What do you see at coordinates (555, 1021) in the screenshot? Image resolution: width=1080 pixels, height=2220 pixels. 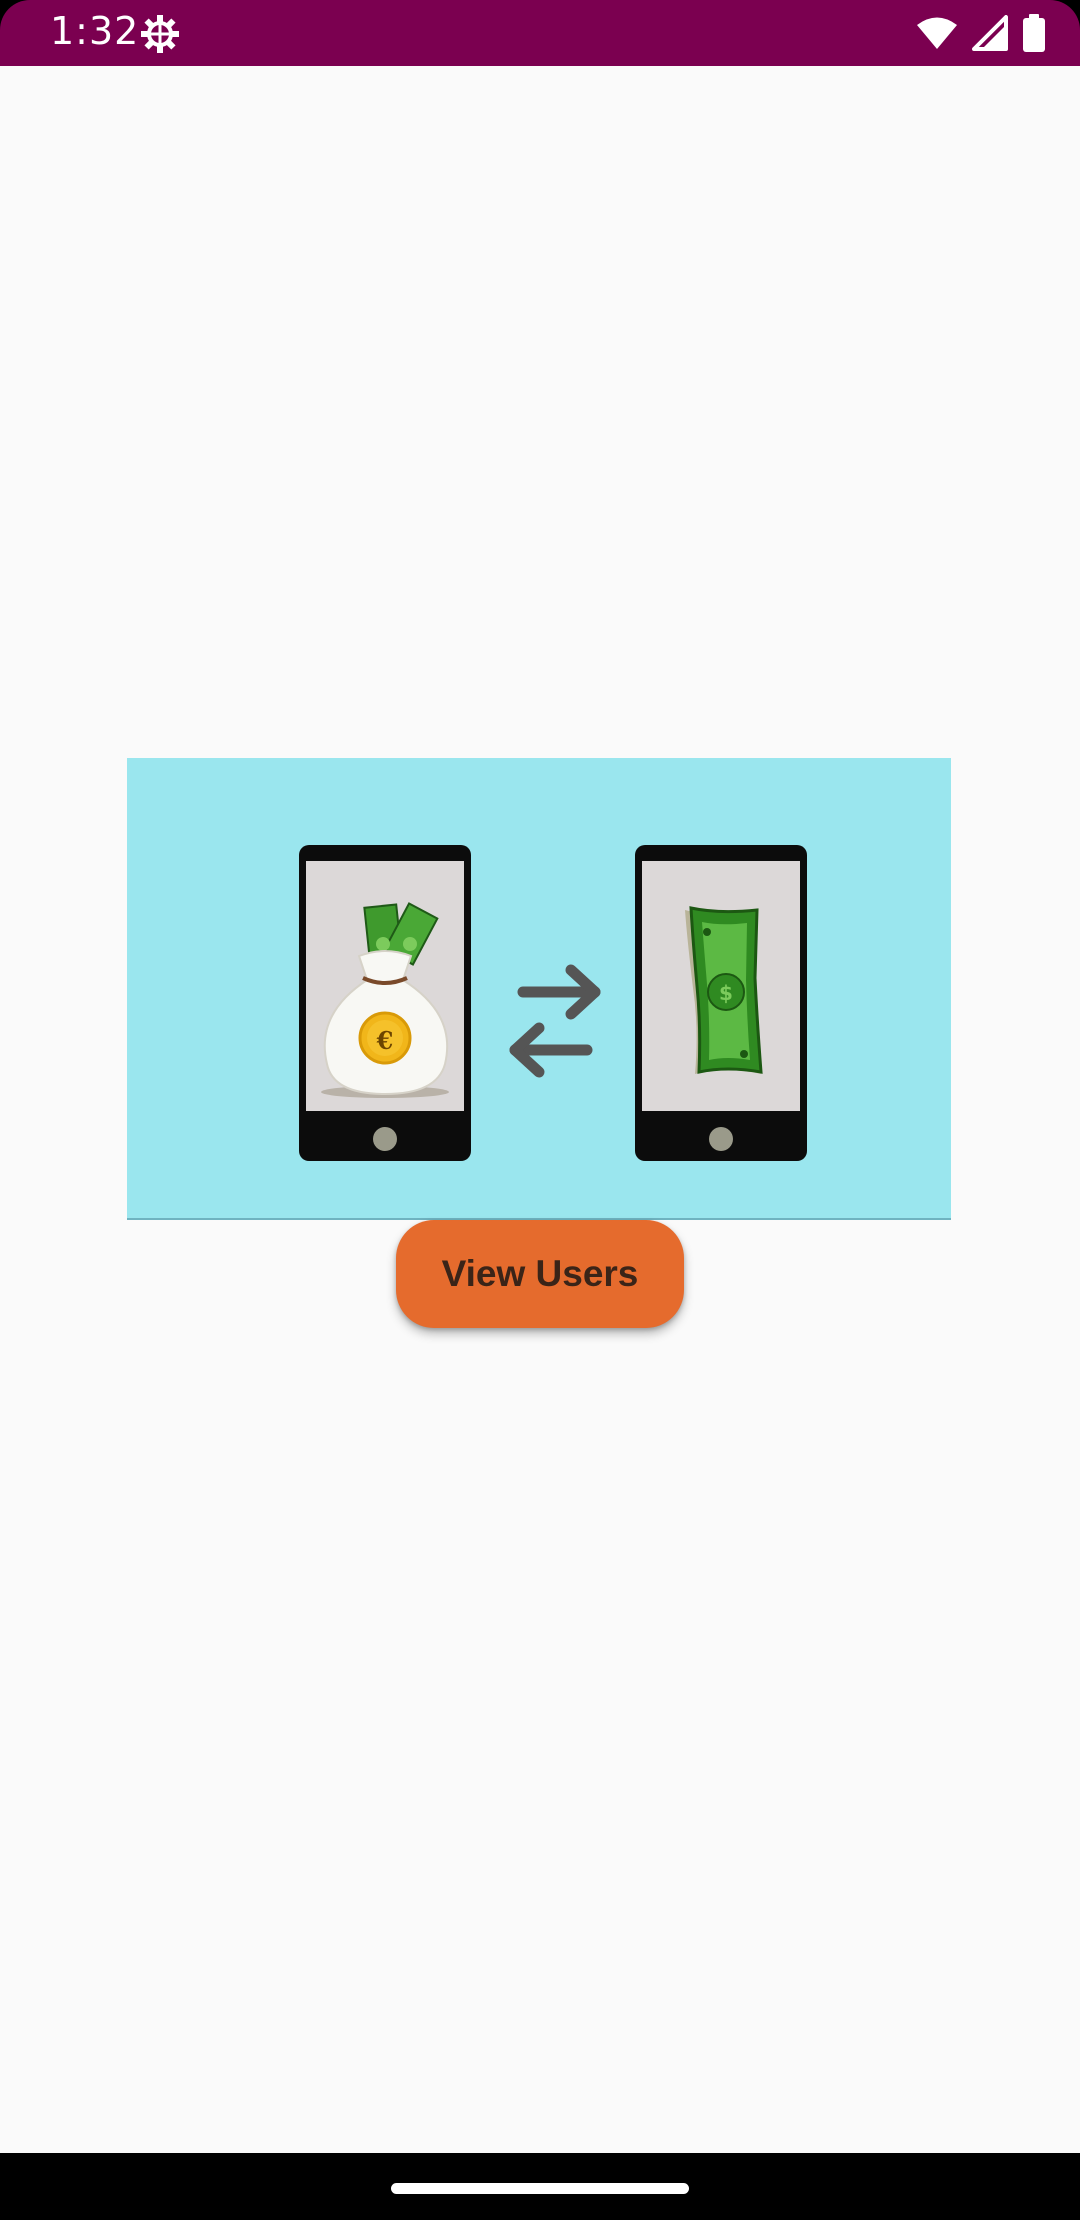 I see `transfer-arrows-icon` at bounding box center [555, 1021].